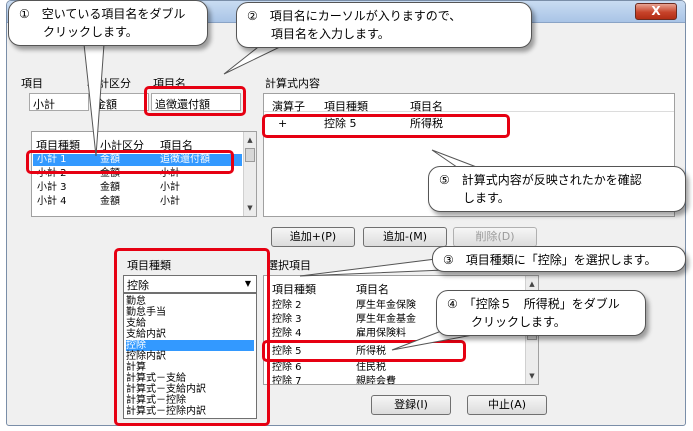 The width and height of the screenshot is (693, 431). Describe the element at coordinates (533, 304) in the screenshot. I see `callout-text: ④ 「控除５ 所得税」をダブル` at that location.